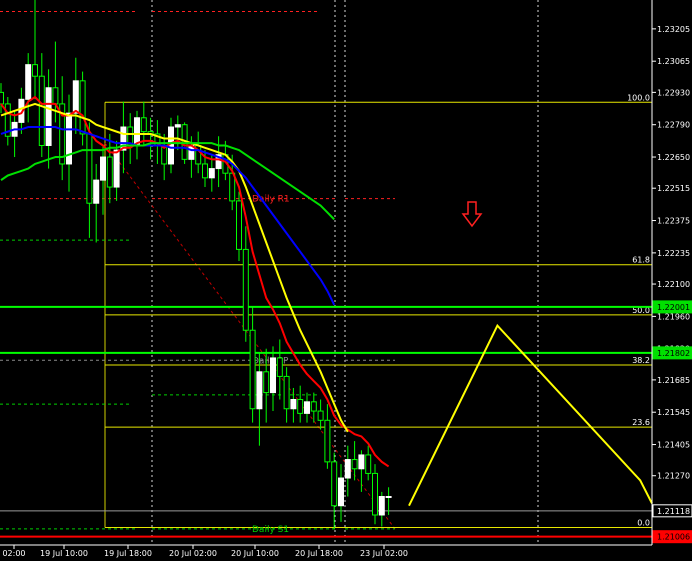 This screenshot has height=561, width=692. Describe the element at coordinates (673, 61) in the screenshot. I see `price-tick-label: 1.23065` at that location.